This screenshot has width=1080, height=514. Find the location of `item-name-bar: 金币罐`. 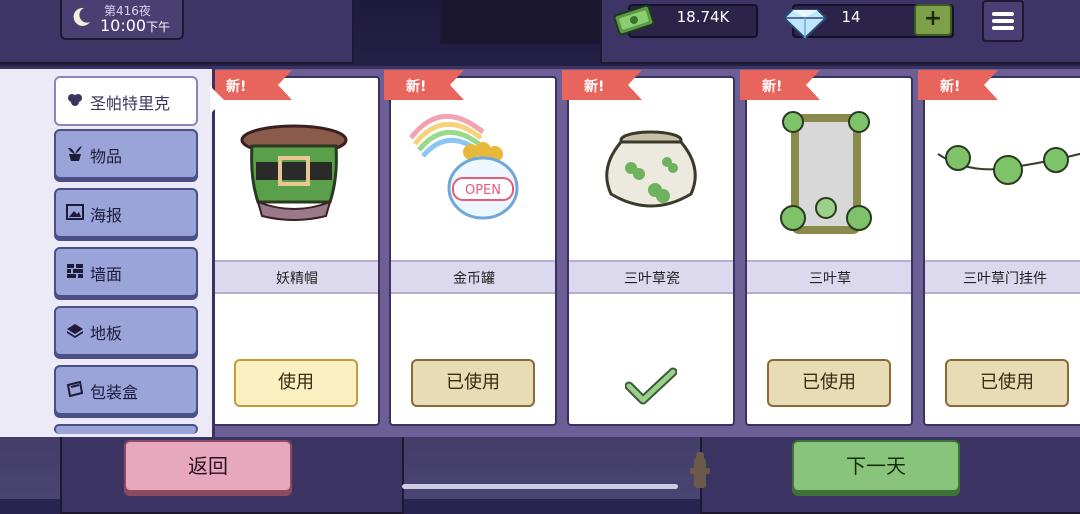

item-name-bar: 金币罐 is located at coordinates (473, 277).